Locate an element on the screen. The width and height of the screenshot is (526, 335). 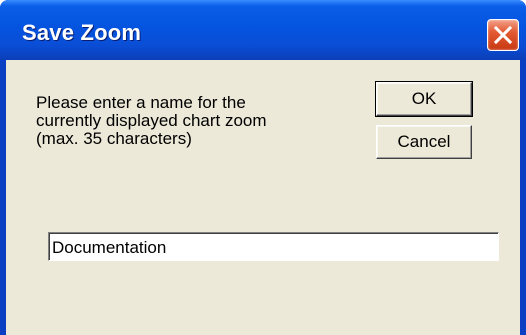
zoom-name-input is located at coordinates (273, 246).